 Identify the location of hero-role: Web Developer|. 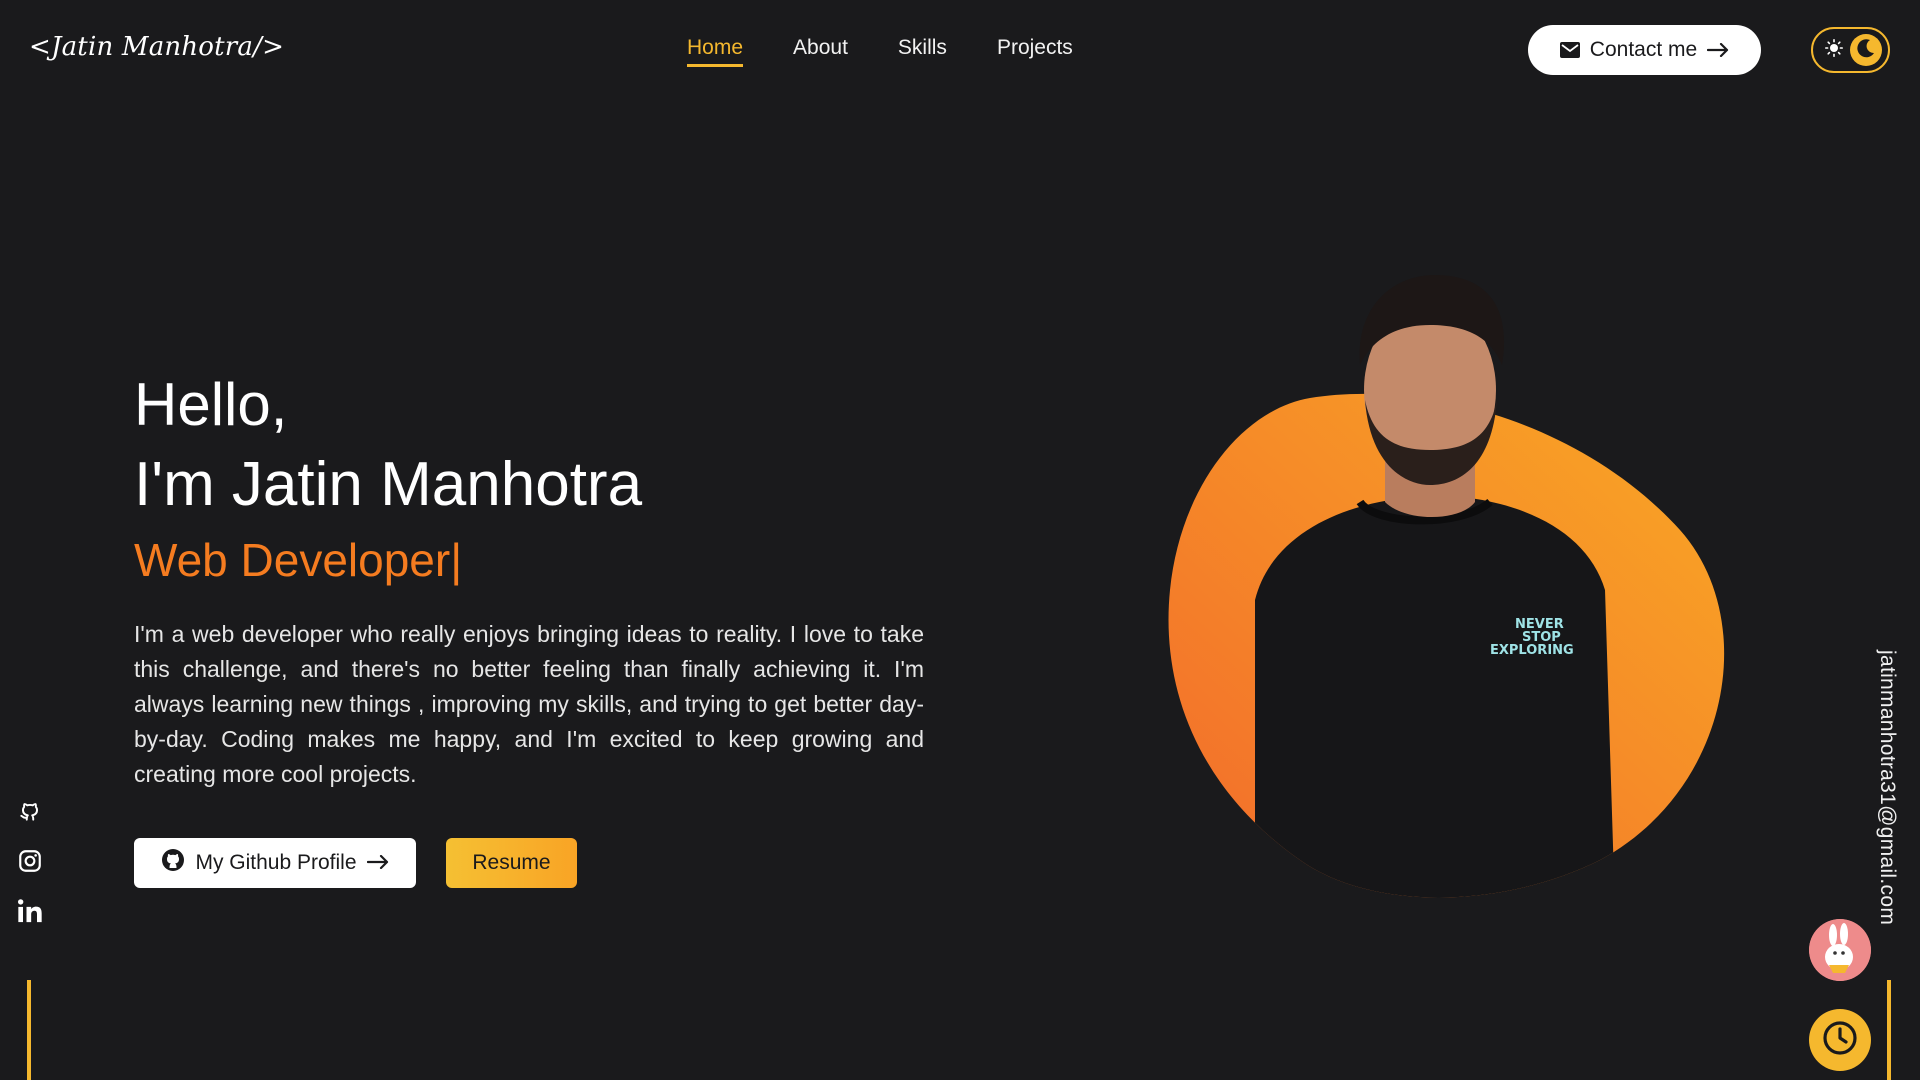
(529, 560).